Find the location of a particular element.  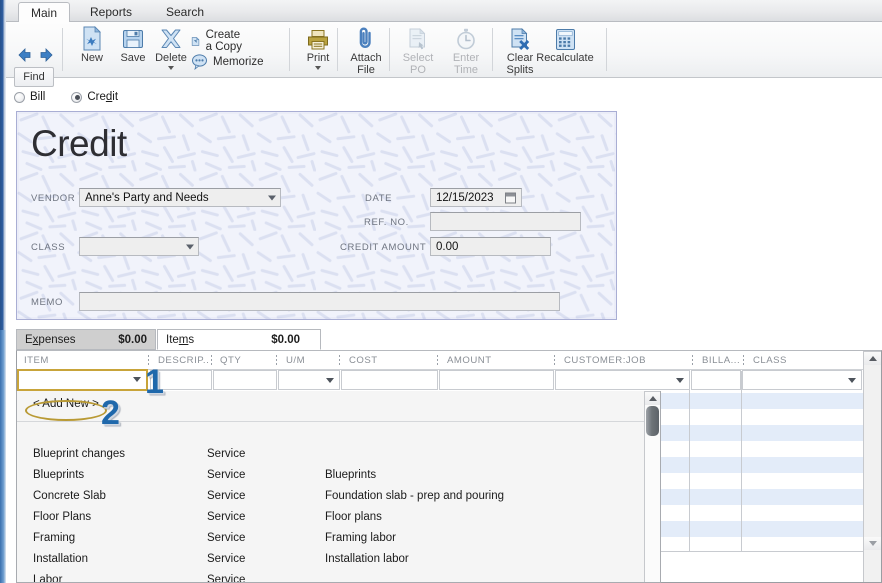

date-field: 12/15/2023 is located at coordinates (476, 197).